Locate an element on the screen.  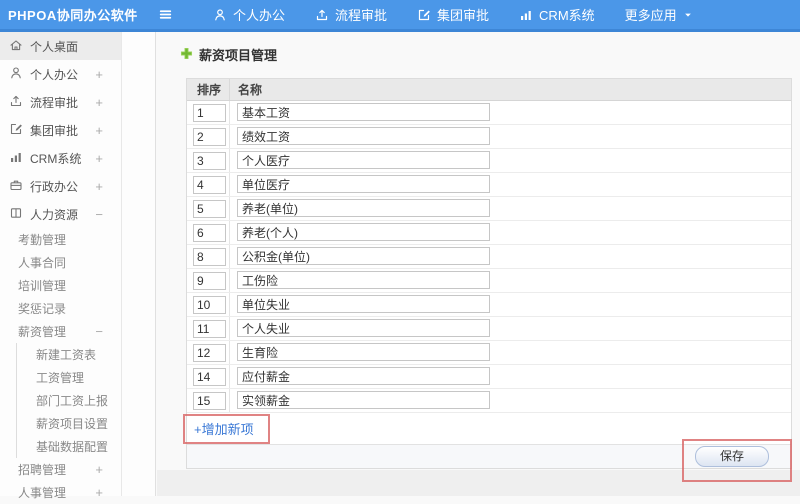
content-footer-strip is located at coordinates (478, 483).